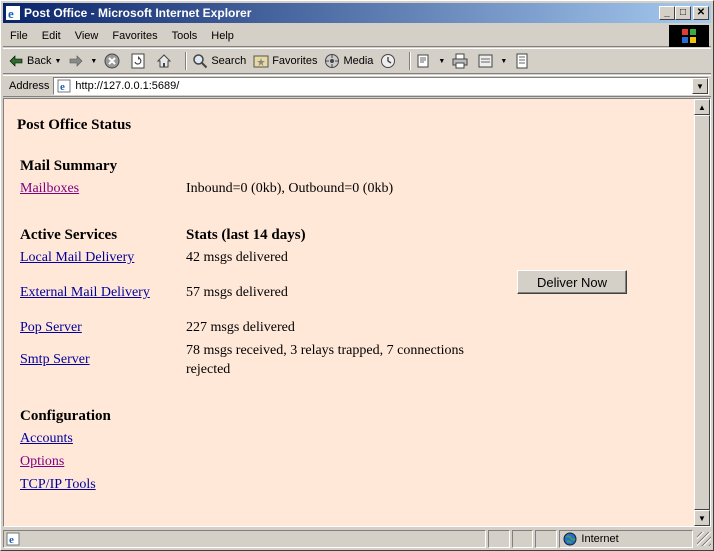 The image size is (714, 551). What do you see at coordinates (76, 61) in the screenshot?
I see `forward-arrow-icon` at bounding box center [76, 61].